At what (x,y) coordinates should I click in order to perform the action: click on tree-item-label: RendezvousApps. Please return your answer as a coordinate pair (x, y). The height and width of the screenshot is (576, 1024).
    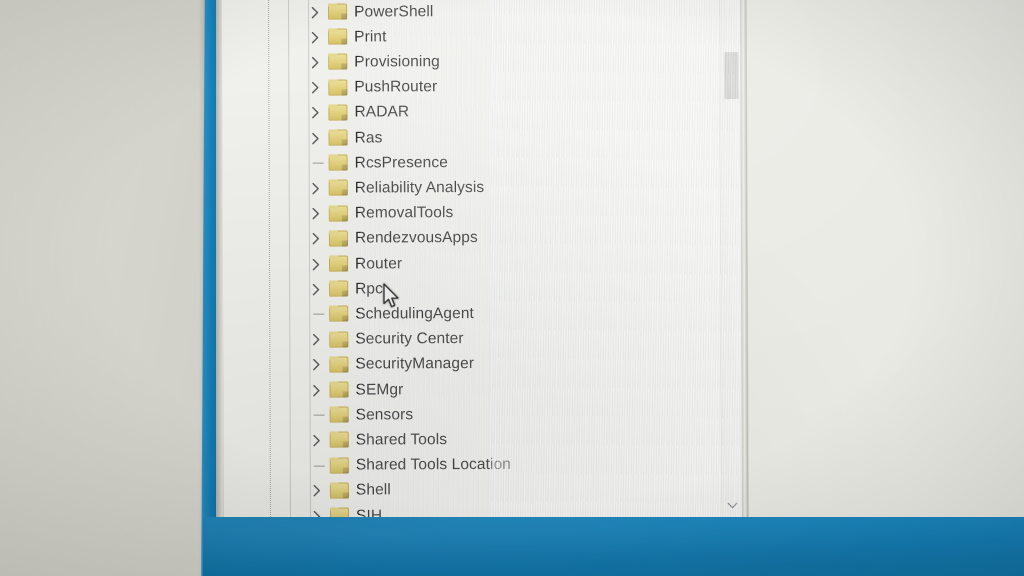
    Looking at the image, I should click on (416, 238).